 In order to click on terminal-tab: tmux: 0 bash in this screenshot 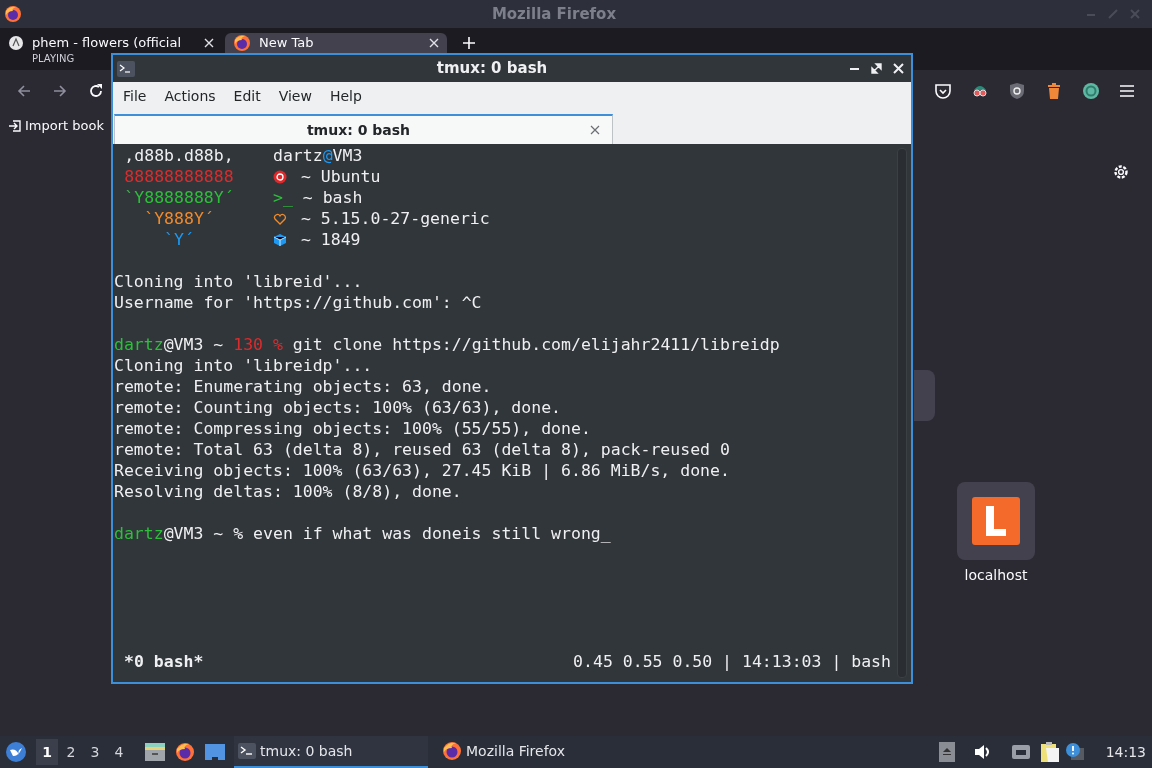, I will do `click(363, 129)`.